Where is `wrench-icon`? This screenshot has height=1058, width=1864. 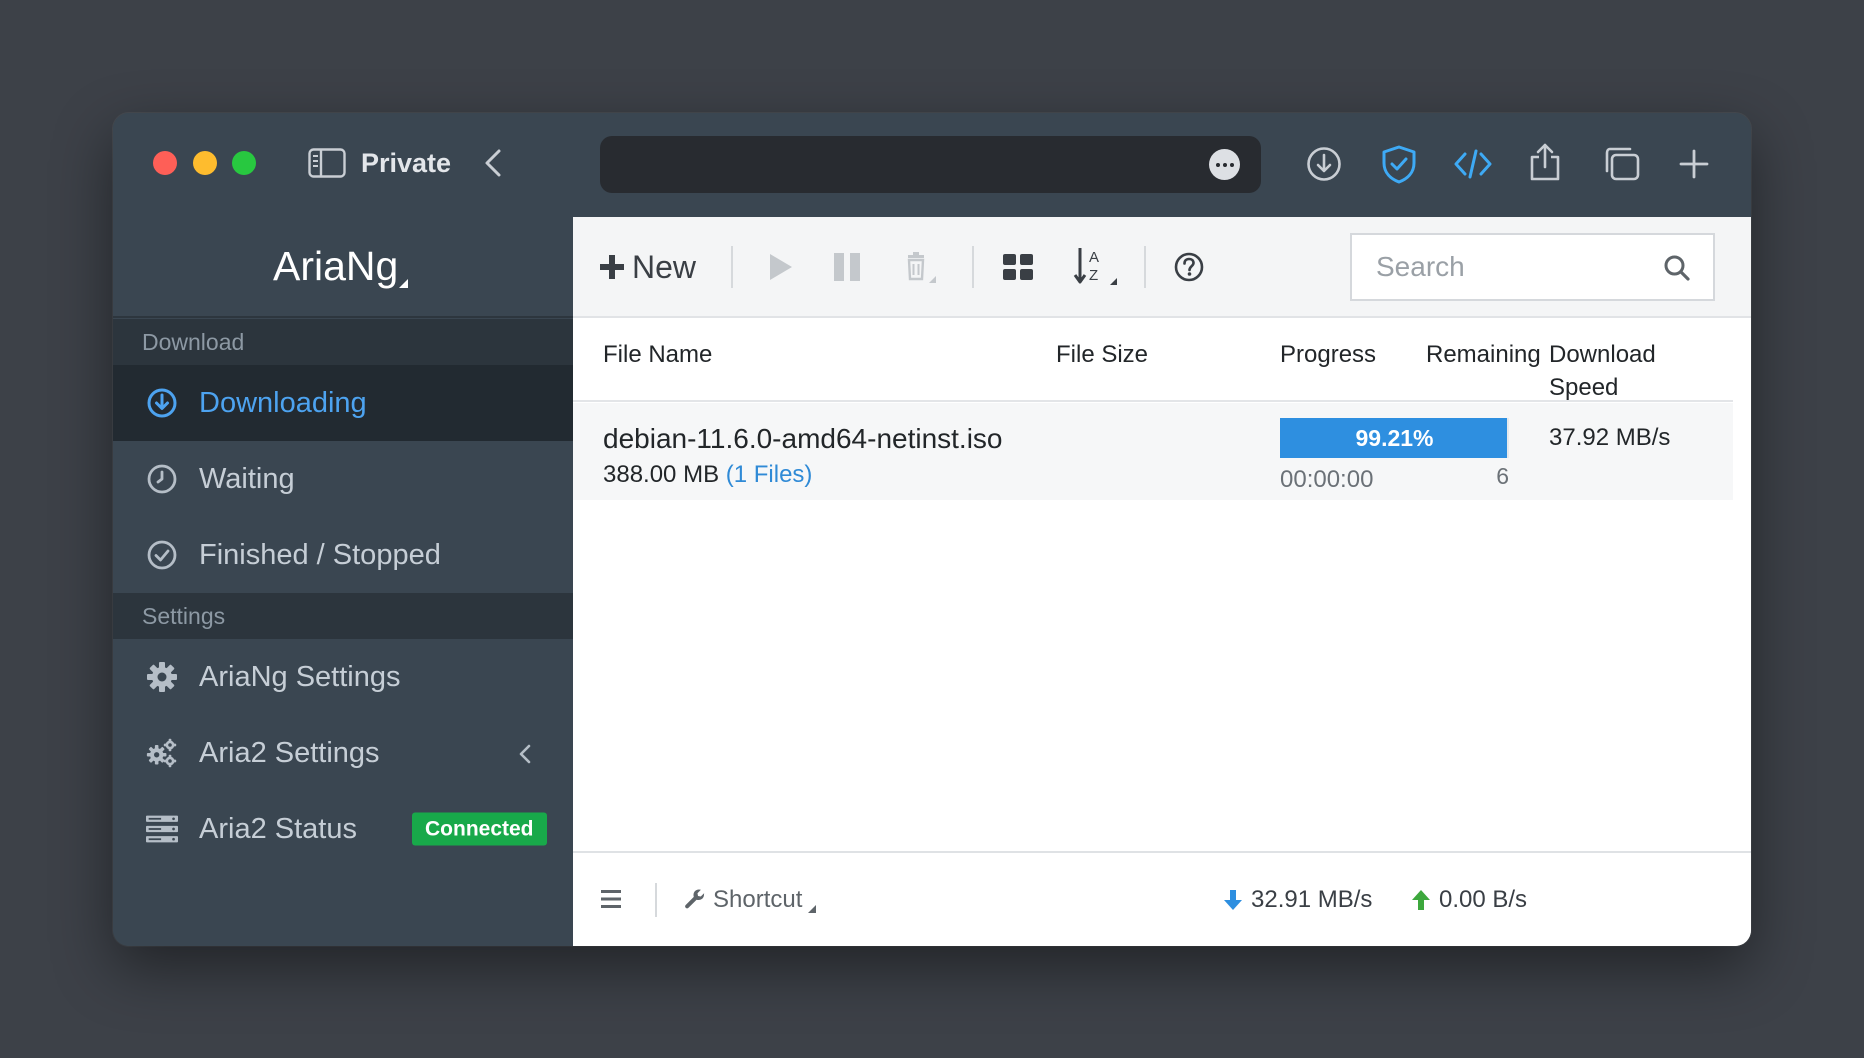 wrench-icon is located at coordinates (695, 900).